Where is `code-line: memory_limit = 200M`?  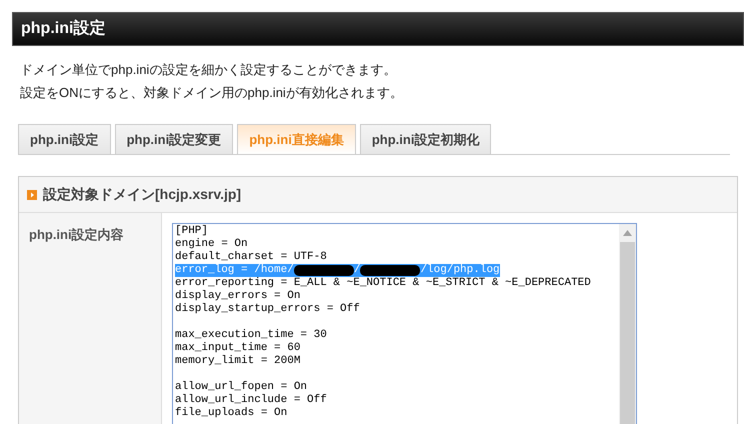 code-line: memory_limit = 200M is located at coordinates (237, 361).